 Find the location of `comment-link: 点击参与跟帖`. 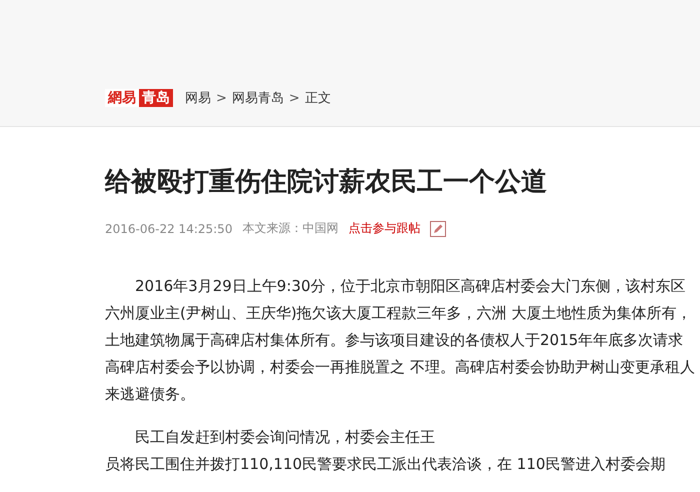

comment-link: 点击参与跟帖 is located at coordinates (384, 228).